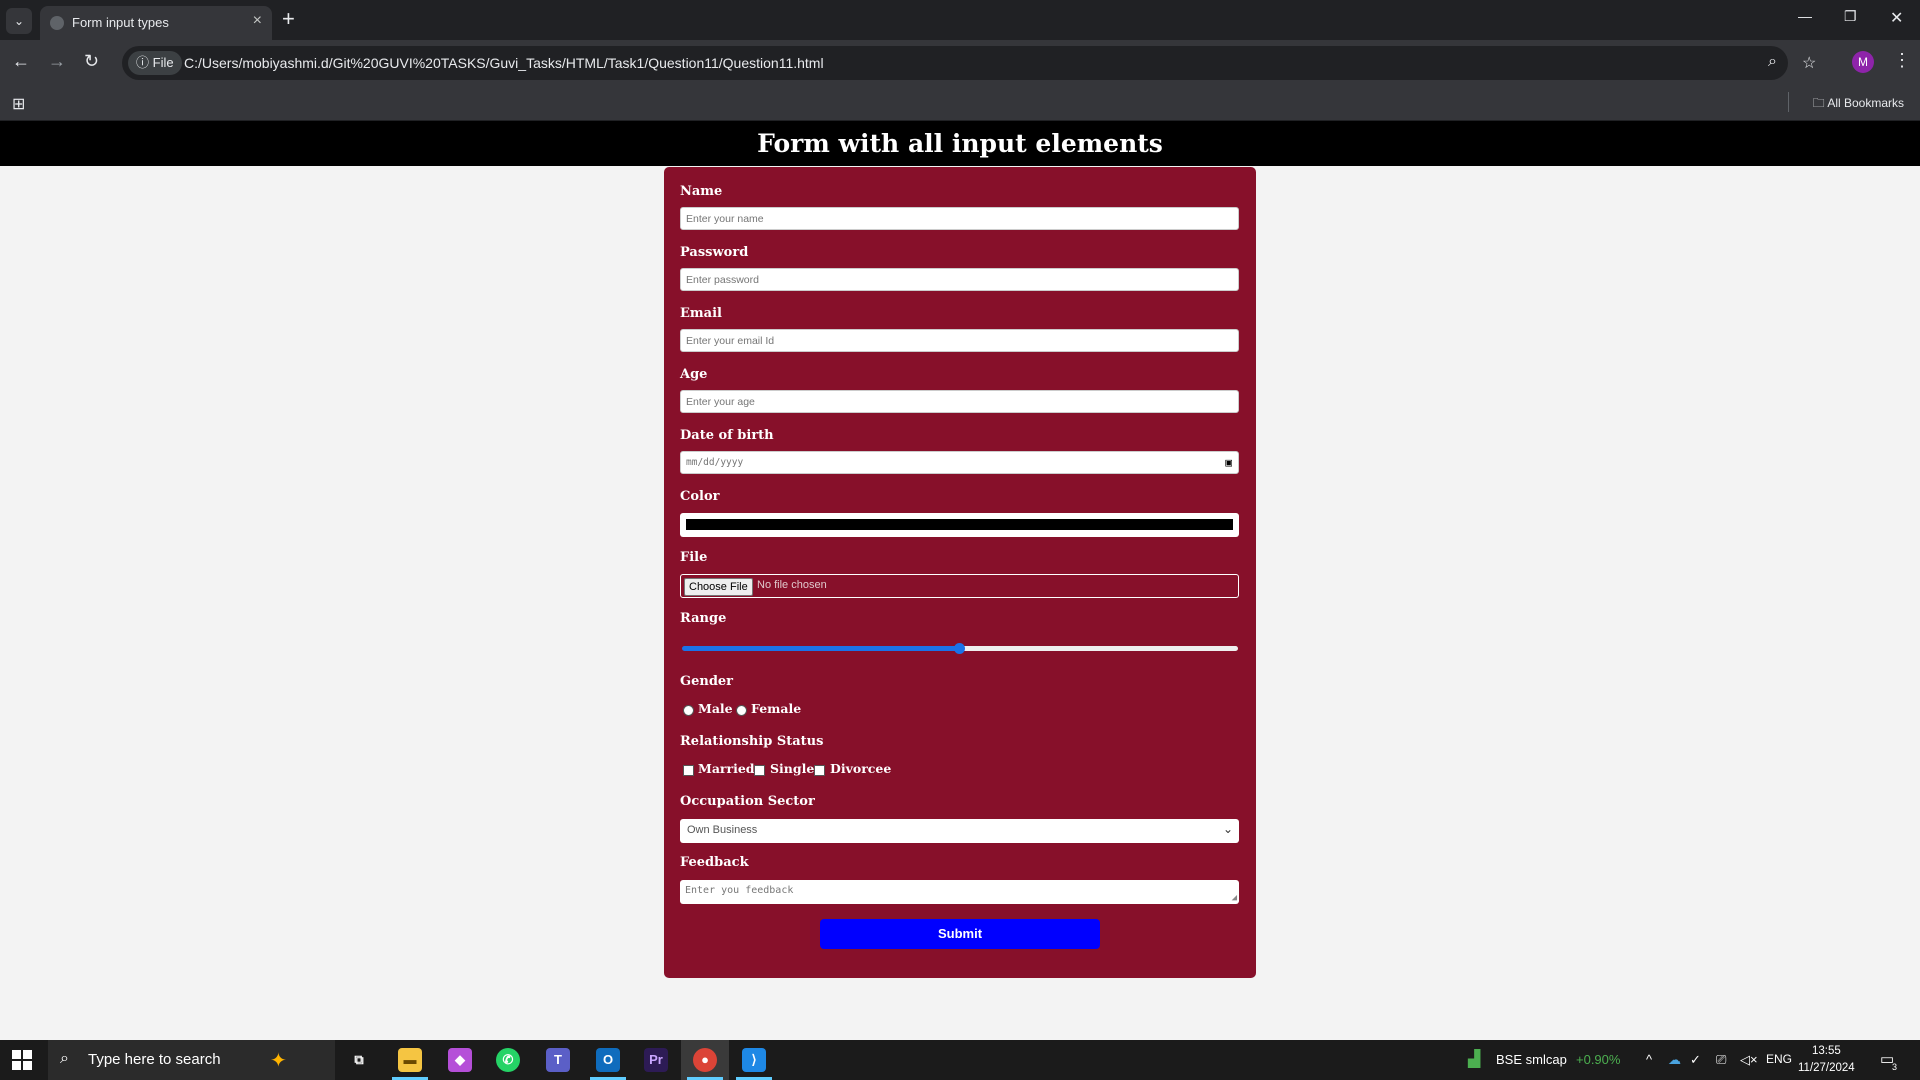 The width and height of the screenshot is (1920, 1080). I want to click on single-label: Single, so click(792, 768).